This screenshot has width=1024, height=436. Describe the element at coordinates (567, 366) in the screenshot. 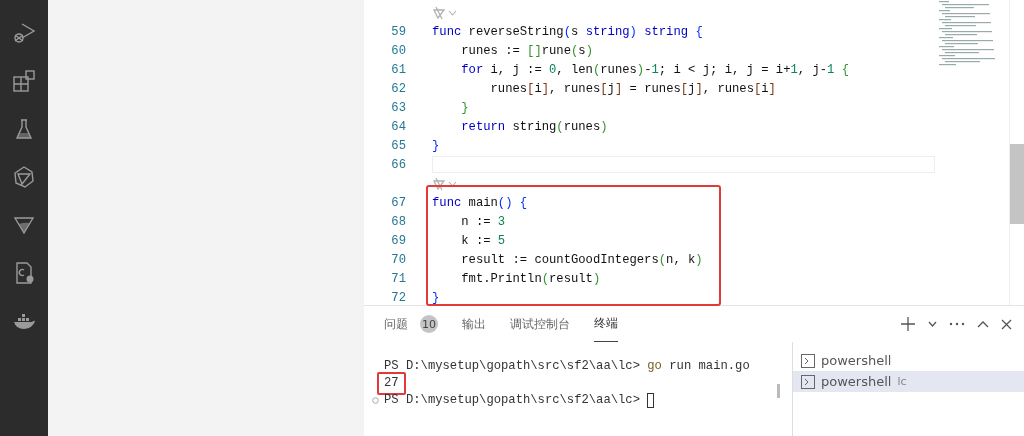

I see `terminal-line: PS D:\mysetup\gopath\src\sf2\aa\lc> go run main.go` at that location.